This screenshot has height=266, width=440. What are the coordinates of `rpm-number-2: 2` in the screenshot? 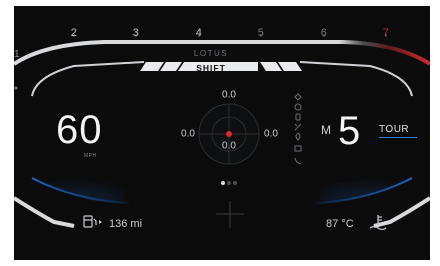 It's located at (74, 33).